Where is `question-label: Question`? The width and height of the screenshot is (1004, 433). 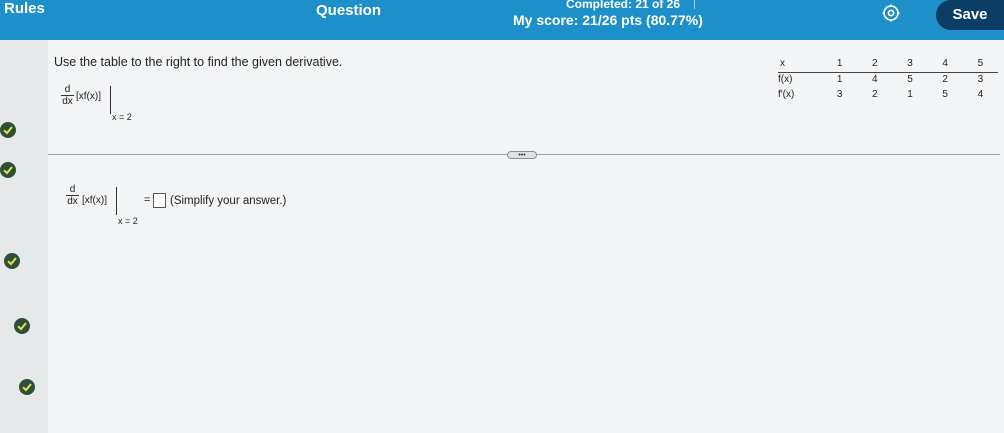 question-label: Question is located at coordinates (349, 10).